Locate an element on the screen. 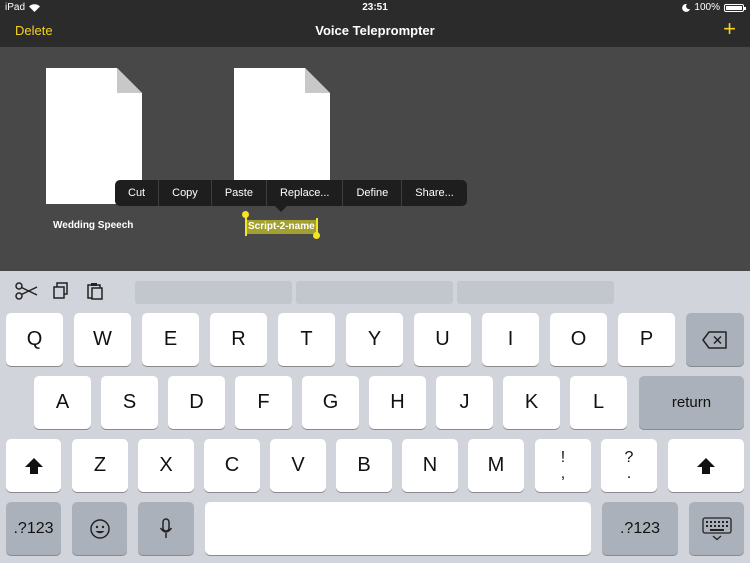 The image size is (750, 563). page-title: Voice Teleprompter is located at coordinates (375, 30).